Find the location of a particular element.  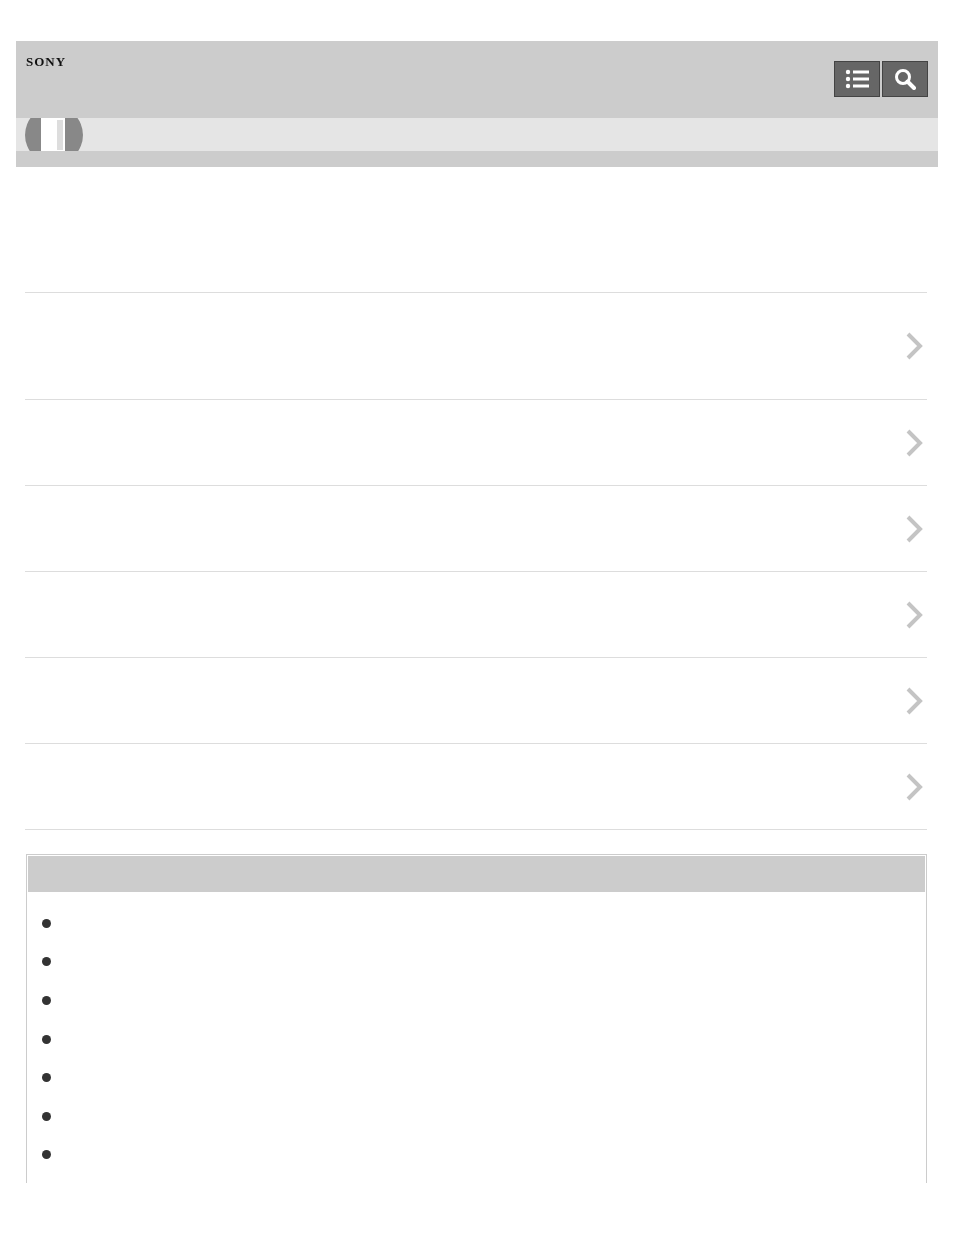

menu-button is located at coordinates (857, 79).